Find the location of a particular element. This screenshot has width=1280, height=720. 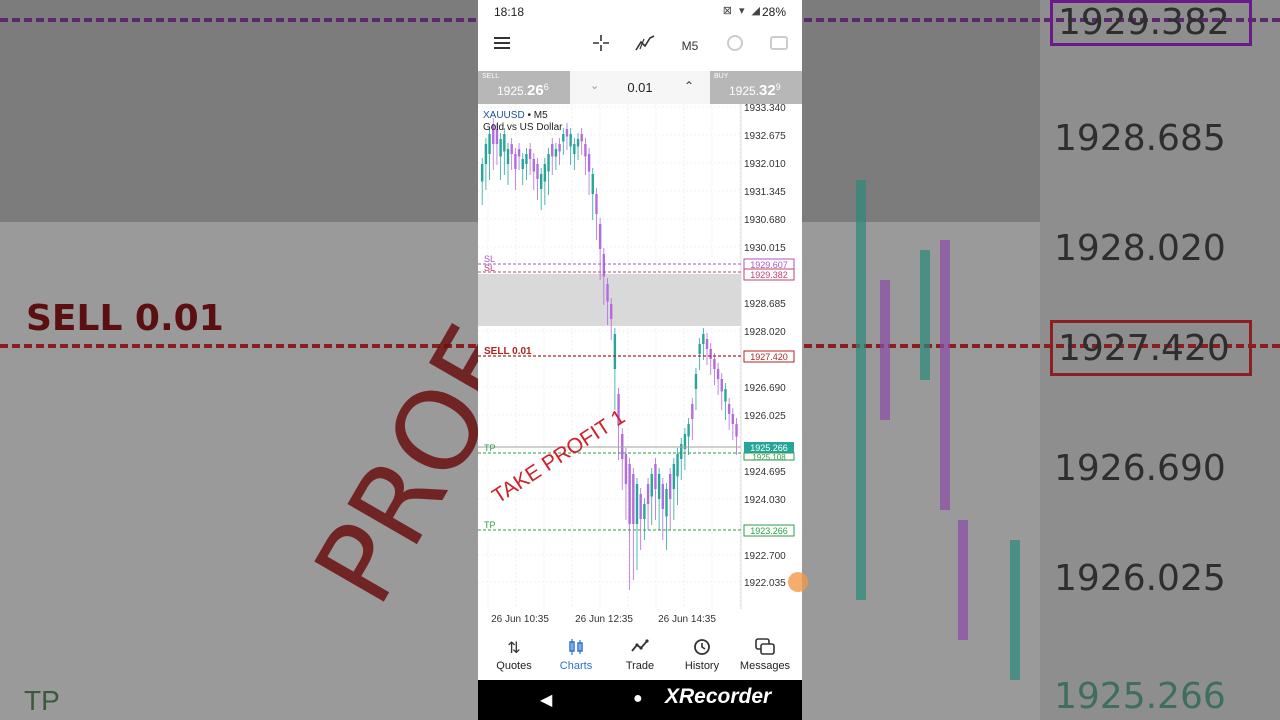

bg-price-4: 1927.420 is located at coordinates (1144, 348).